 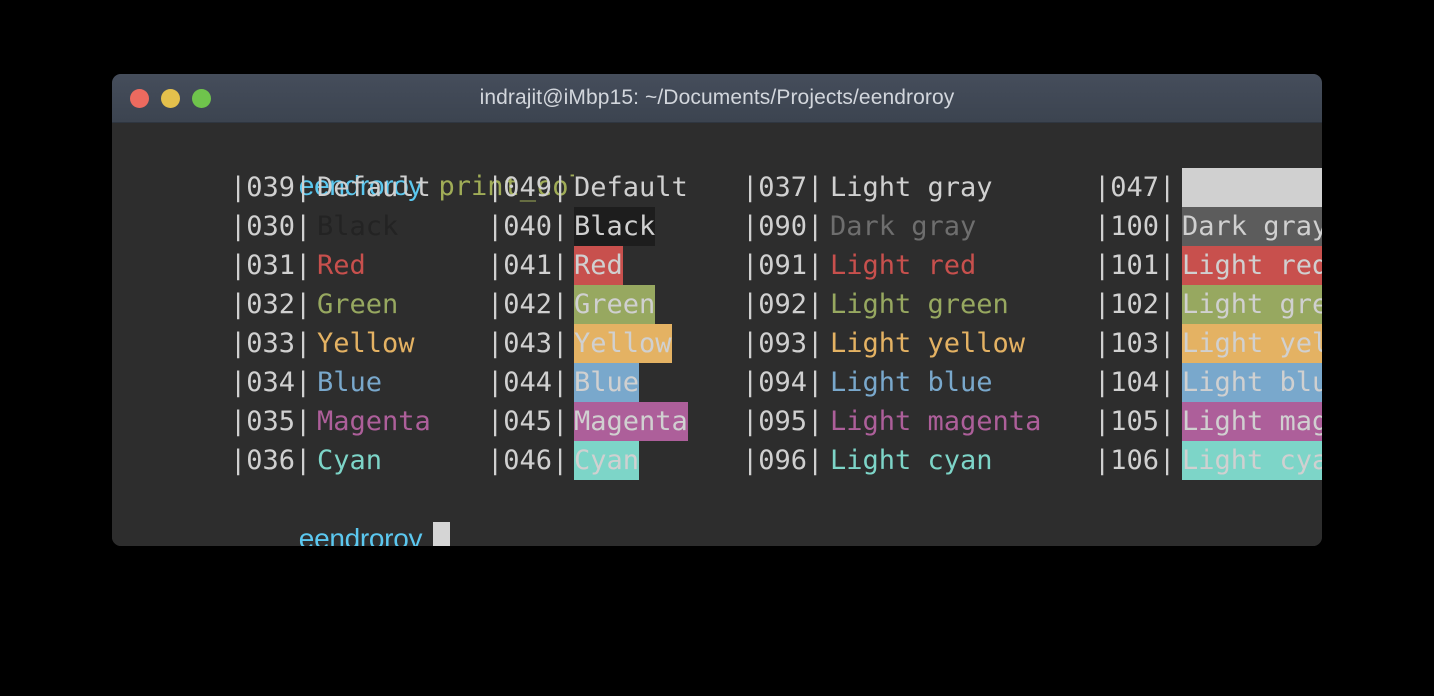 What do you see at coordinates (1135, 460) in the screenshot?
I see `color-code: |106|` at bounding box center [1135, 460].